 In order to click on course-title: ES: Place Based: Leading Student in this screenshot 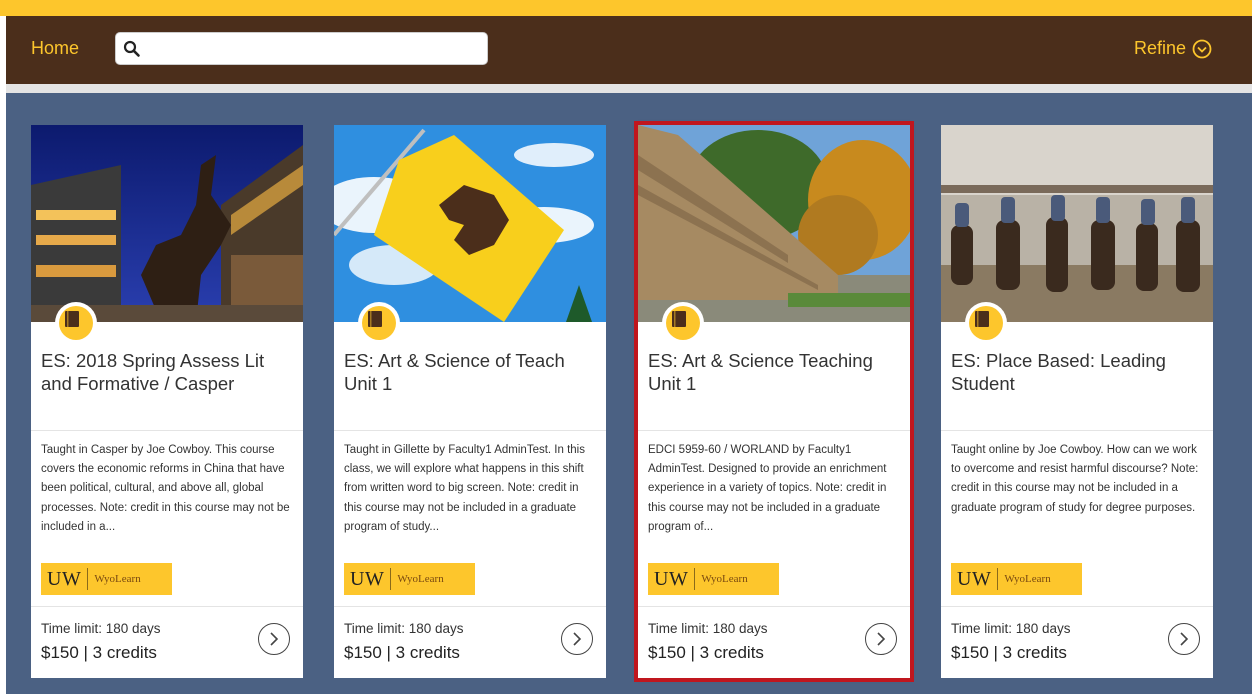, I will do `click(1077, 372)`.